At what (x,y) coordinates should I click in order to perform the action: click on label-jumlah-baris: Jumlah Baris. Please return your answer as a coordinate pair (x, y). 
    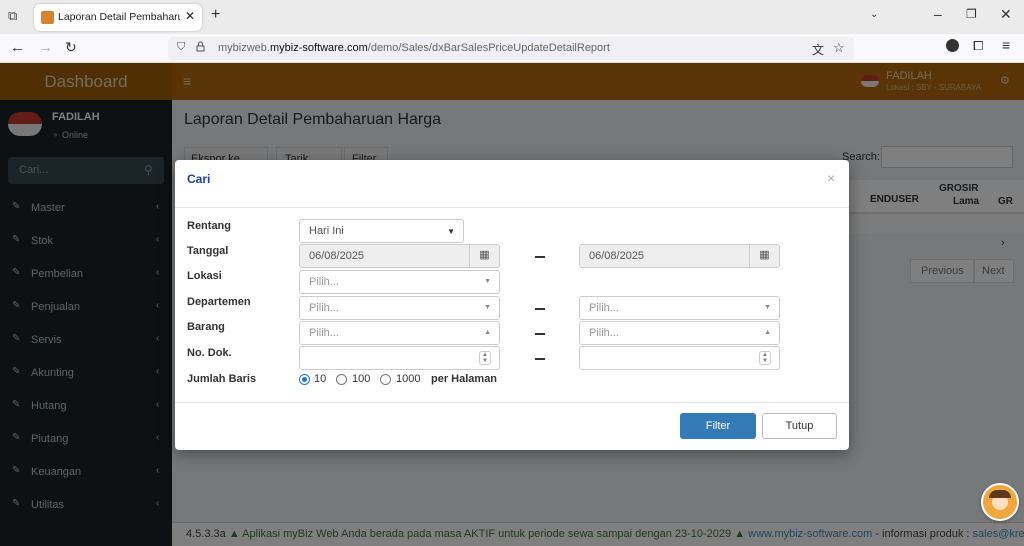
    Looking at the image, I should click on (222, 379).